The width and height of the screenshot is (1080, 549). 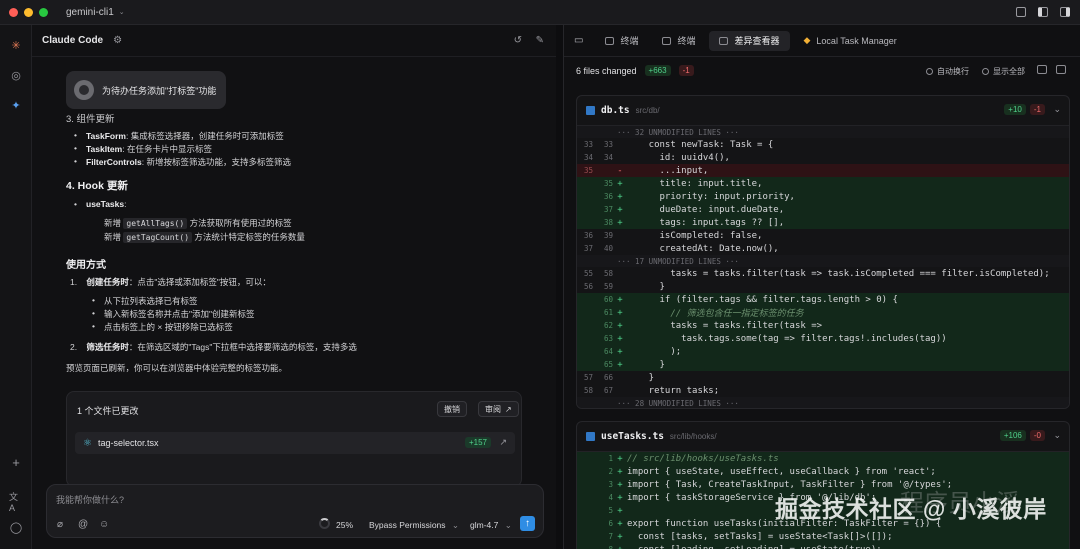 What do you see at coordinates (159, 90) in the screenshot?
I see `user-message-text: 为待办任务添加"打标签"功能` at bounding box center [159, 90].